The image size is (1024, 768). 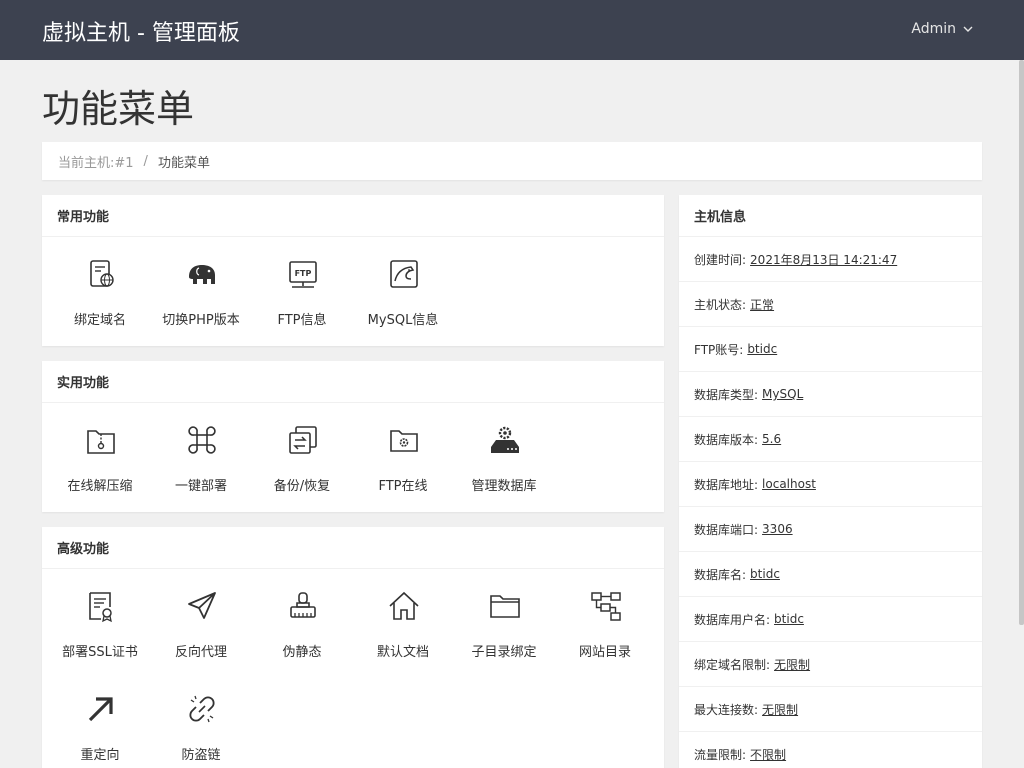 I want to click on info-key: 绑定域名限制:, so click(x=732, y=664).